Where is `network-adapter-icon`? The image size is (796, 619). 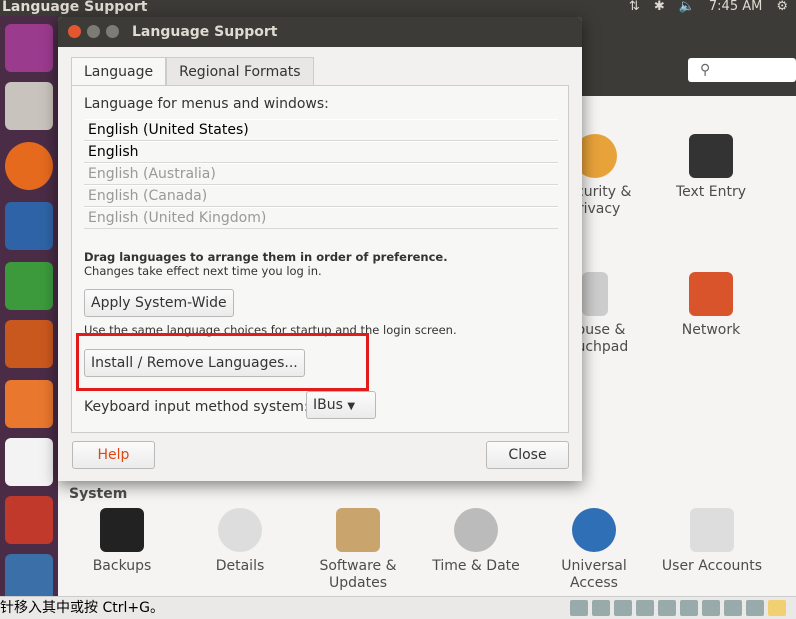
network-adapter-icon is located at coordinates (667, 608).